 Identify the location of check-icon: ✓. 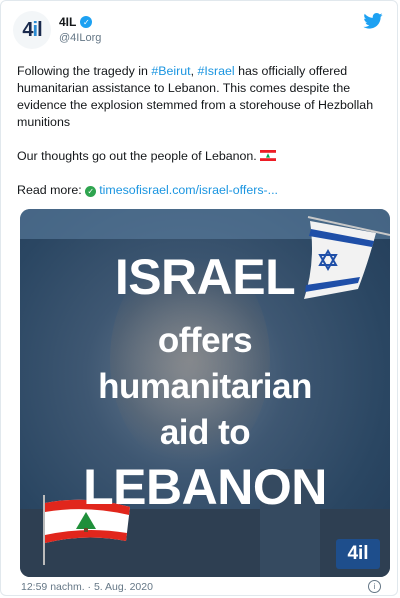
(91, 191).